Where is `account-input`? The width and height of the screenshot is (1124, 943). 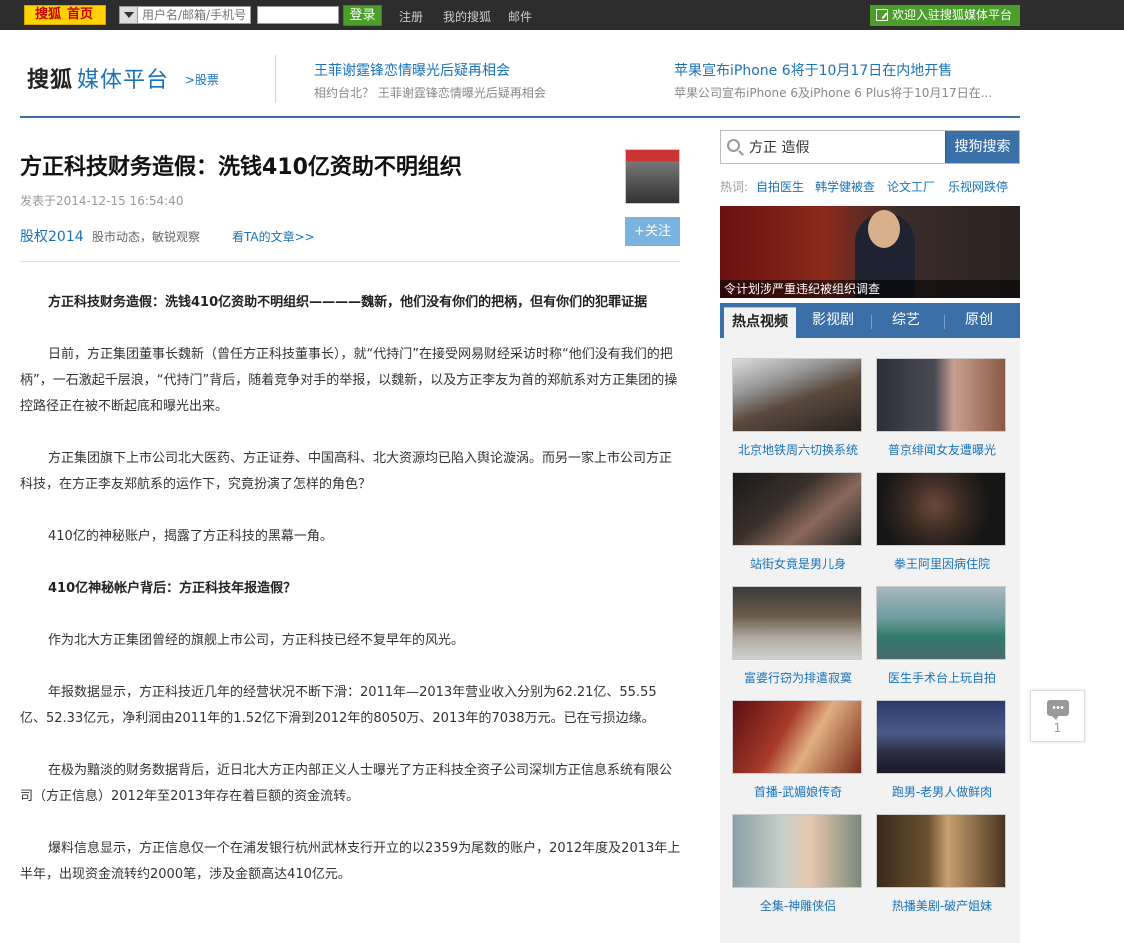
account-input is located at coordinates (195, 15).